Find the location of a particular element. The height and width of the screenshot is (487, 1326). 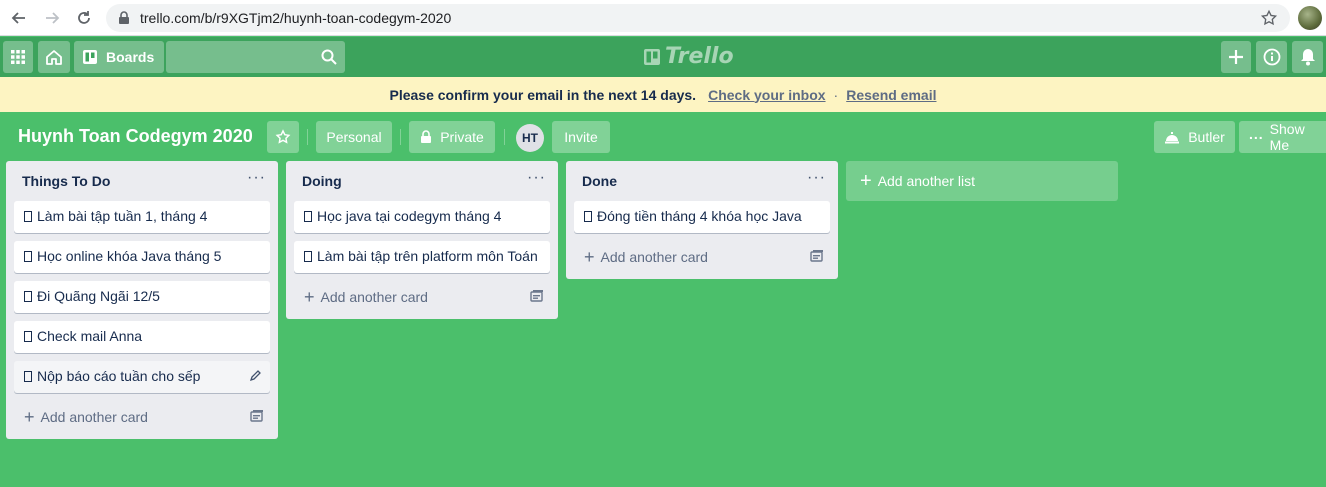

search-input is located at coordinates (255, 57).